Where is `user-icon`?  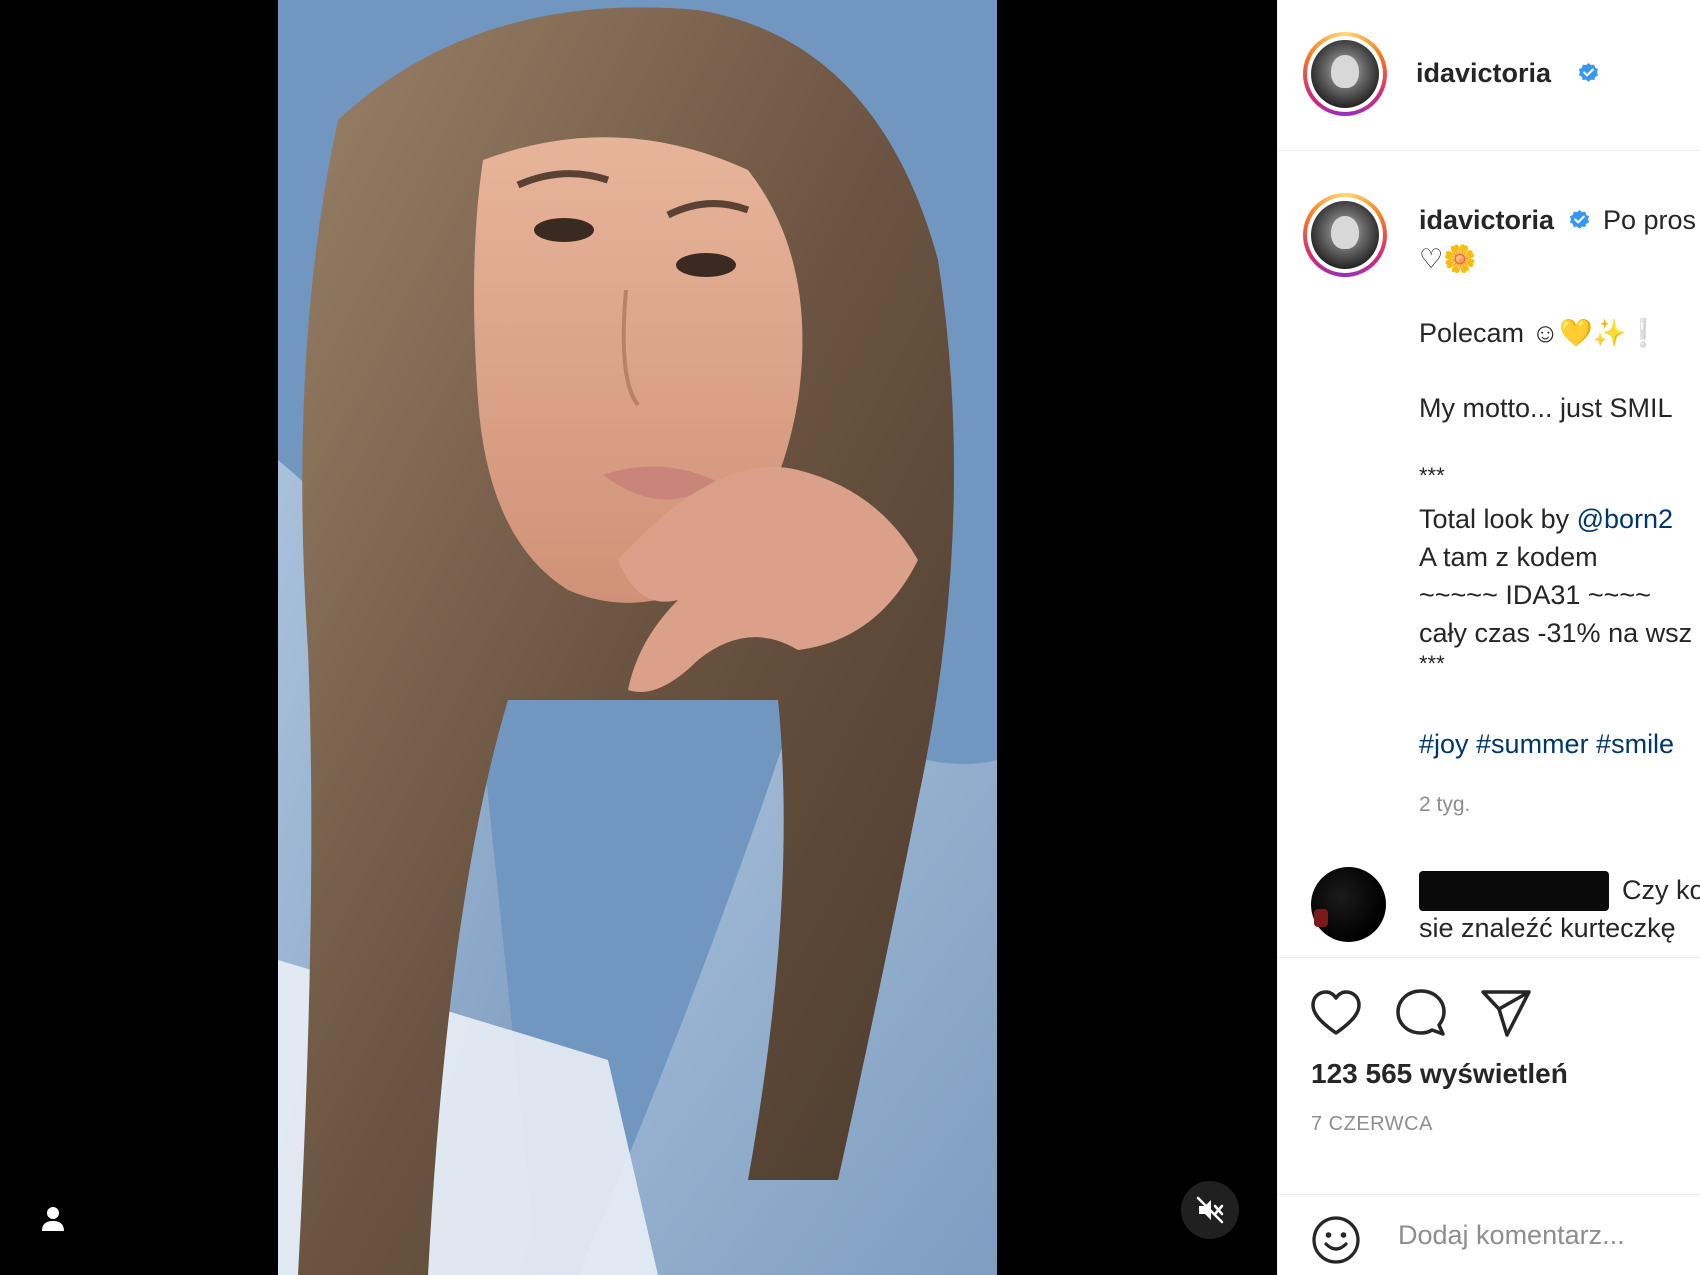
user-icon is located at coordinates (53, 1218).